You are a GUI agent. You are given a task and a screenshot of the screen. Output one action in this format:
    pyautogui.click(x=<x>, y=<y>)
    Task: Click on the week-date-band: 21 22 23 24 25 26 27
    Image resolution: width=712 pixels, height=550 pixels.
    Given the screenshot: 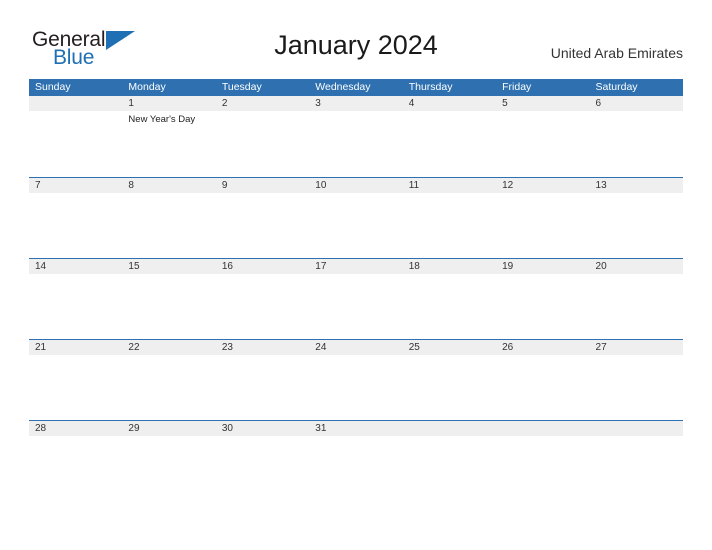 What is the action you would take?
    pyautogui.click(x=356, y=347)
    